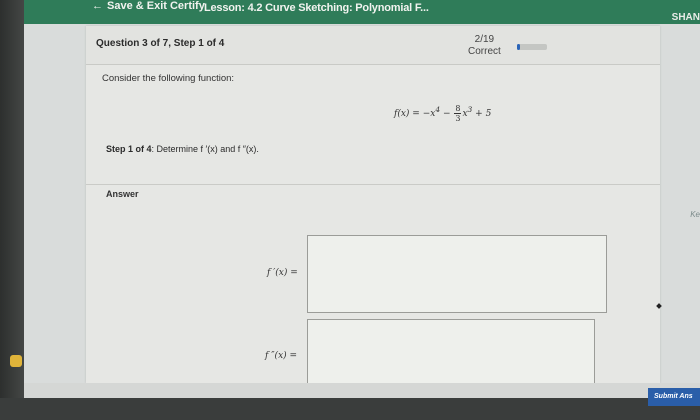 Image resolution: width=700 pixels, height=420 pixels. What do you see at coordinates (458, 109) in the screenshot?
I see `fraction-numerator: 8` at bounding box center [458, 109].